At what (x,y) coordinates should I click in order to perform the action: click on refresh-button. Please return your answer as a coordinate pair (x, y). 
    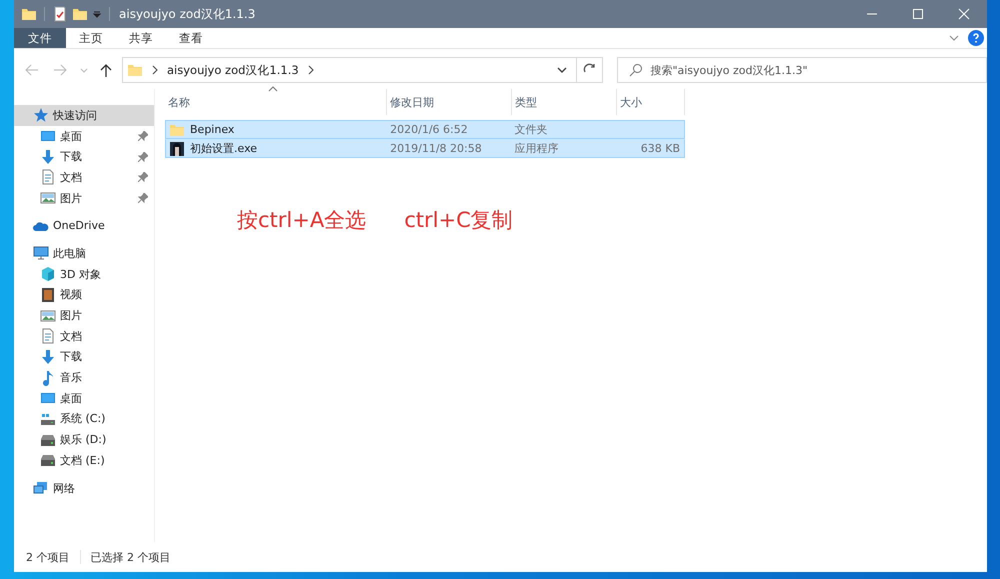
    Looking at the image, I should click on (590, 70).